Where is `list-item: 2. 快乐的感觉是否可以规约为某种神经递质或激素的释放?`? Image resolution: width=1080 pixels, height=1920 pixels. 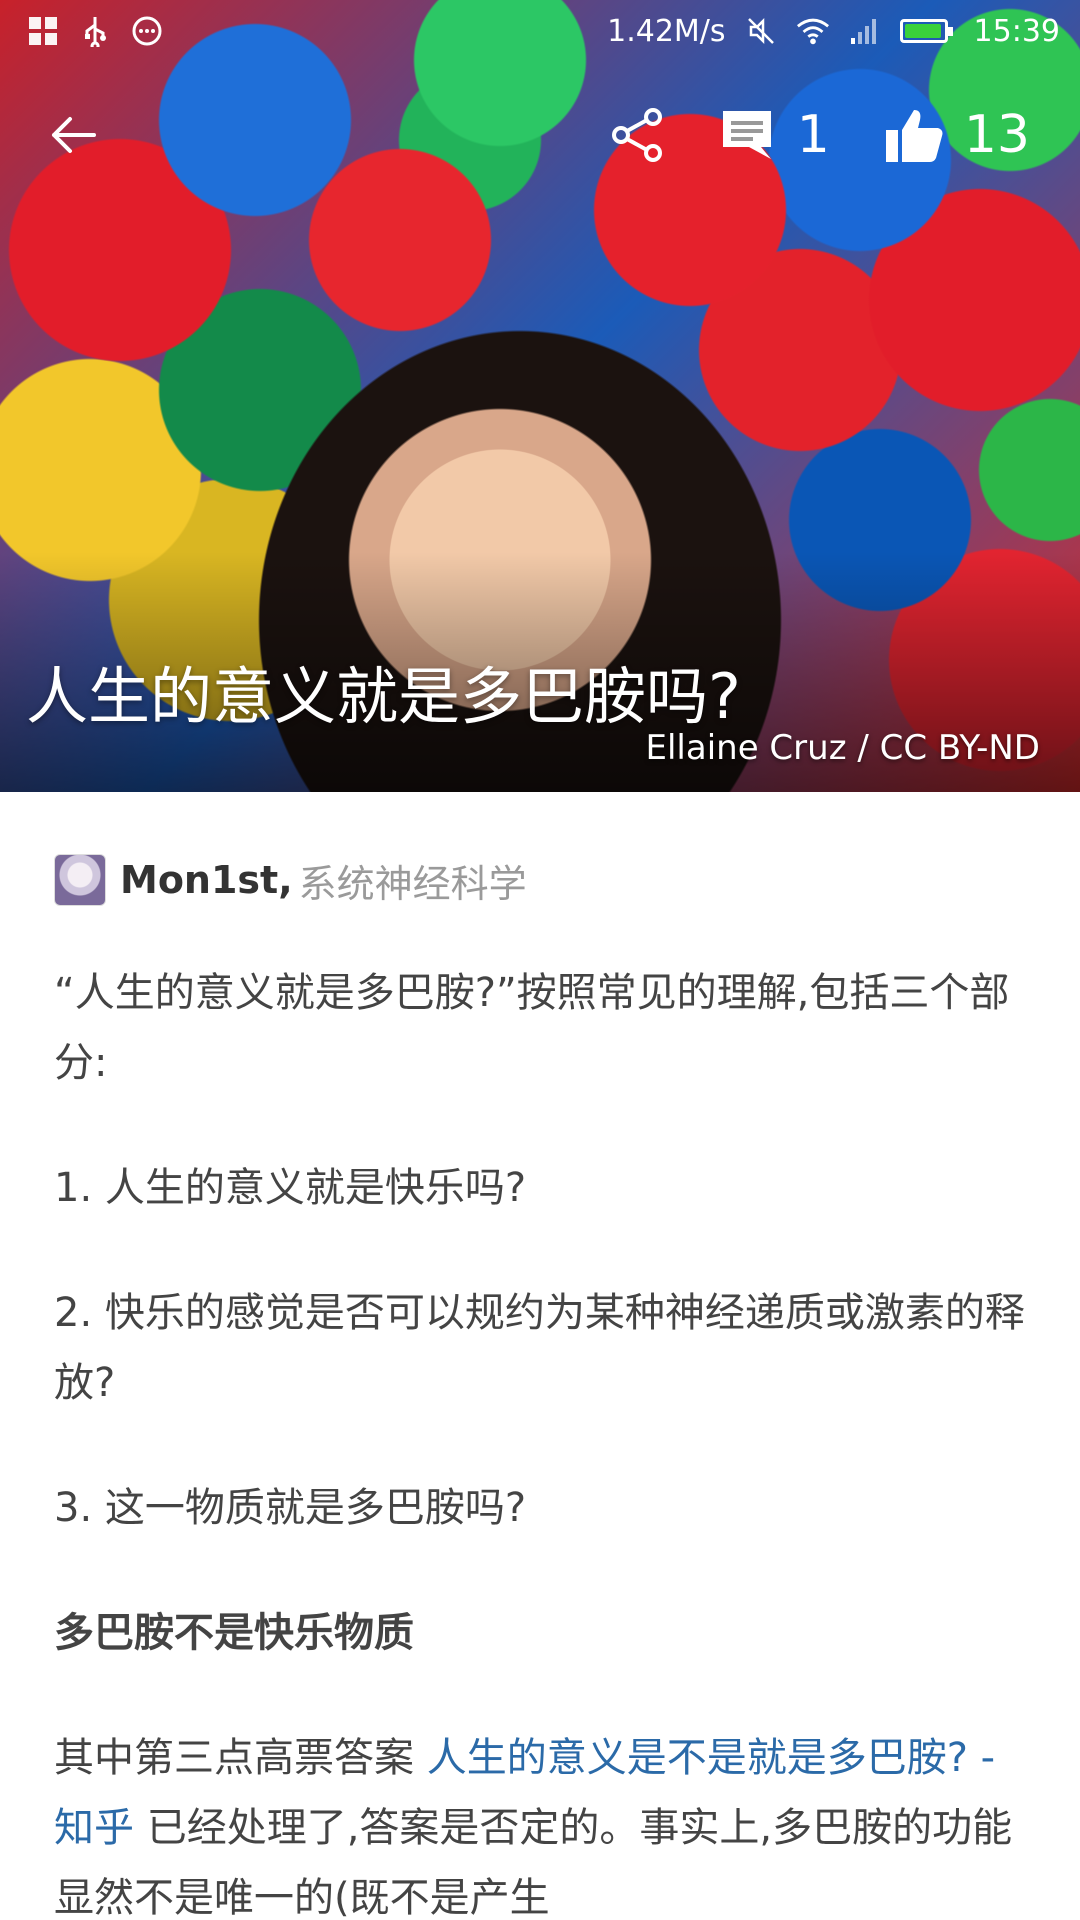
list-item: 2. 快乐的感觉是否可以规约为某种神经递质或激素的释放? is located at coordinates (539, 1348).